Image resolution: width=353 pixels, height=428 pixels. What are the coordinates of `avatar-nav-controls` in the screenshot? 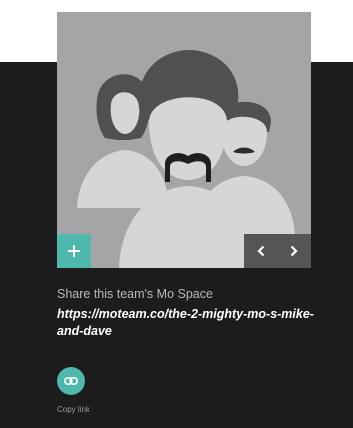 It's located at (277, 251).